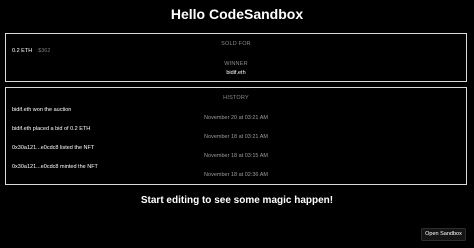  What do you see at coordinates (22, 51) in the screenshot?
I see `price-eth: 0.2 ETH` at bounding box center [22, 51].